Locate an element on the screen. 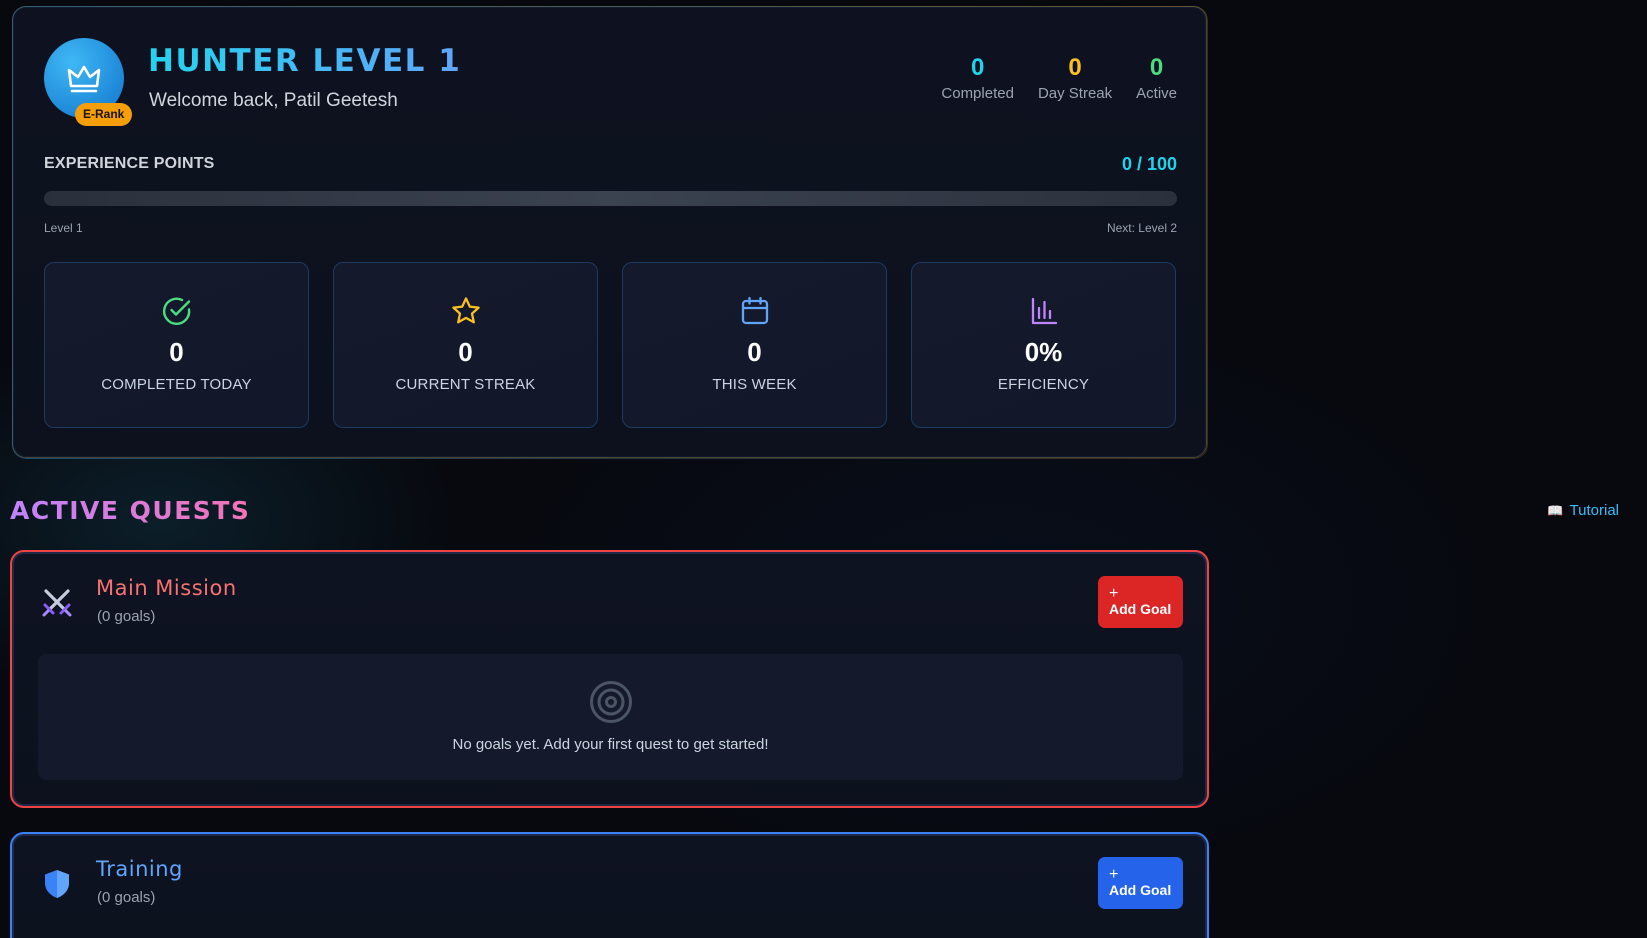  stat-label: Day Streak is located at coordinates (1075, 93).